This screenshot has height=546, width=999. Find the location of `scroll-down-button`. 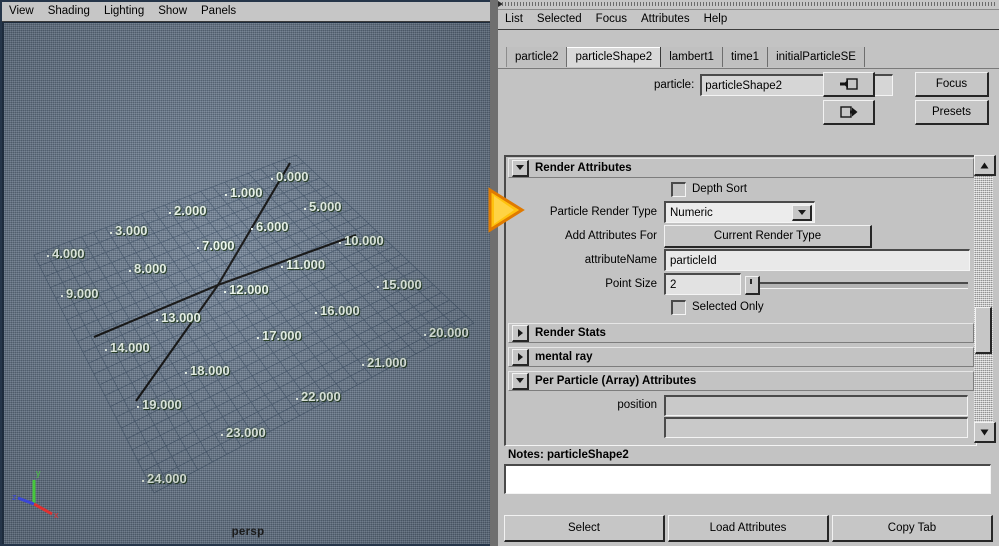

scroll-down-button is located at coordinates (985, 432).